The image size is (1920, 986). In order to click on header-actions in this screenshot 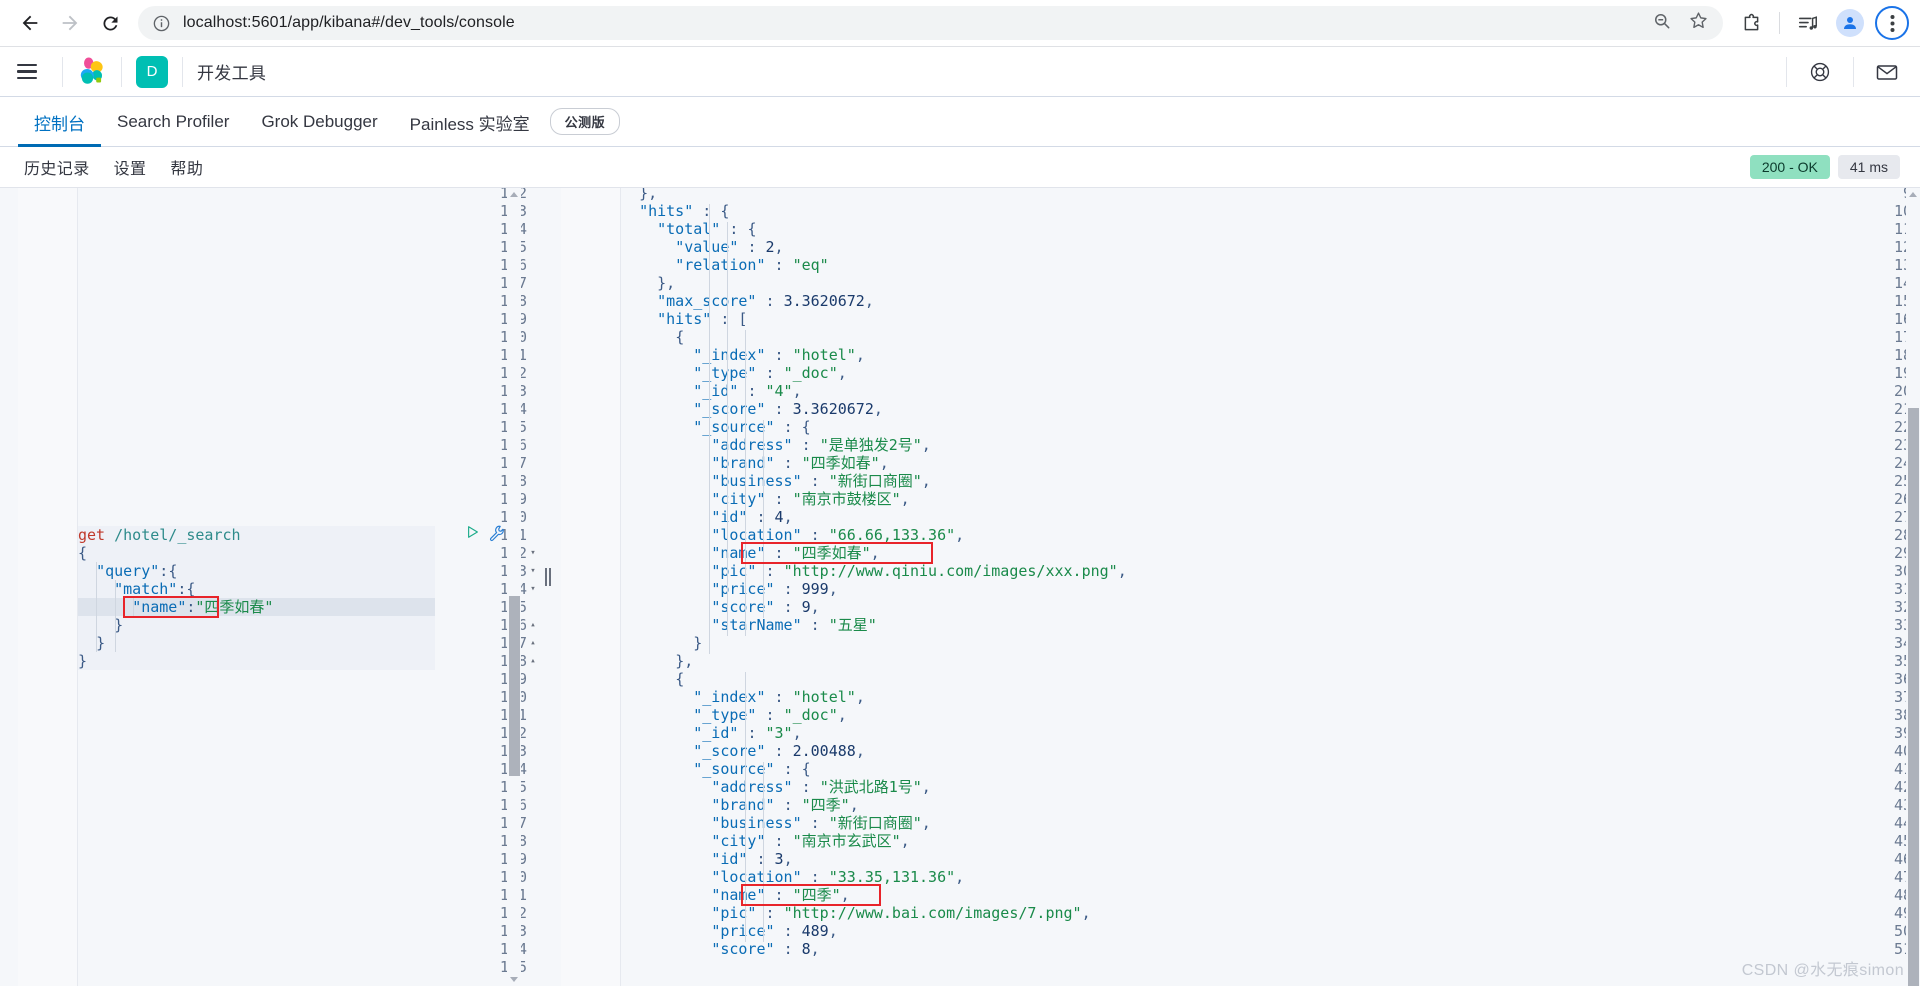, I will do `click(1839, 72)`.